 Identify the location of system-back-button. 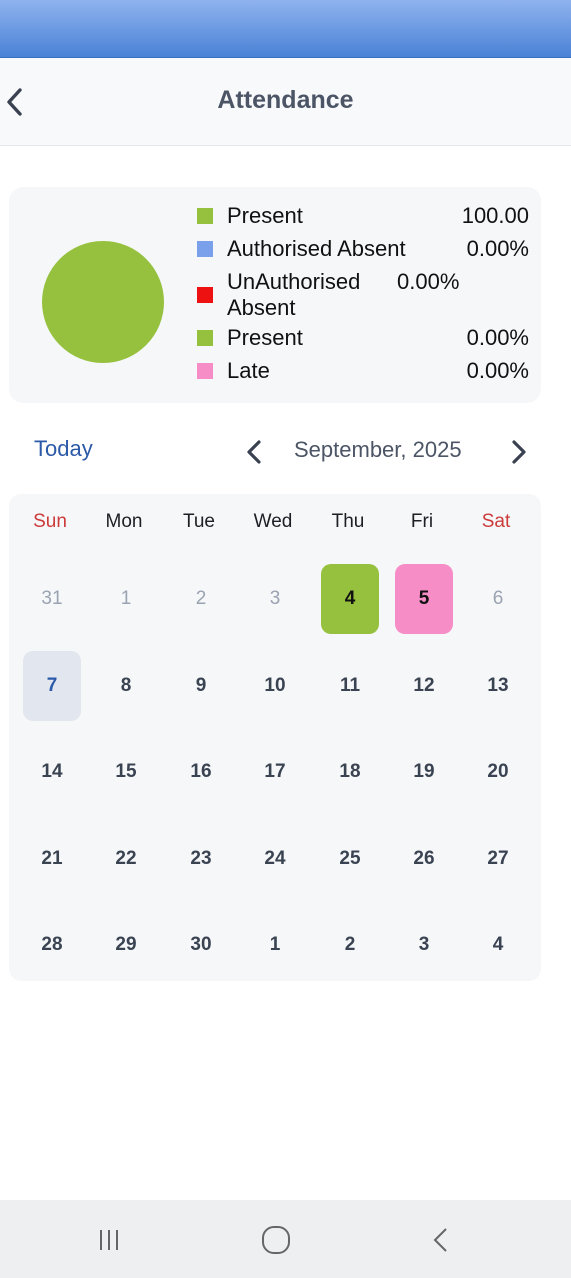
(442, 1240).